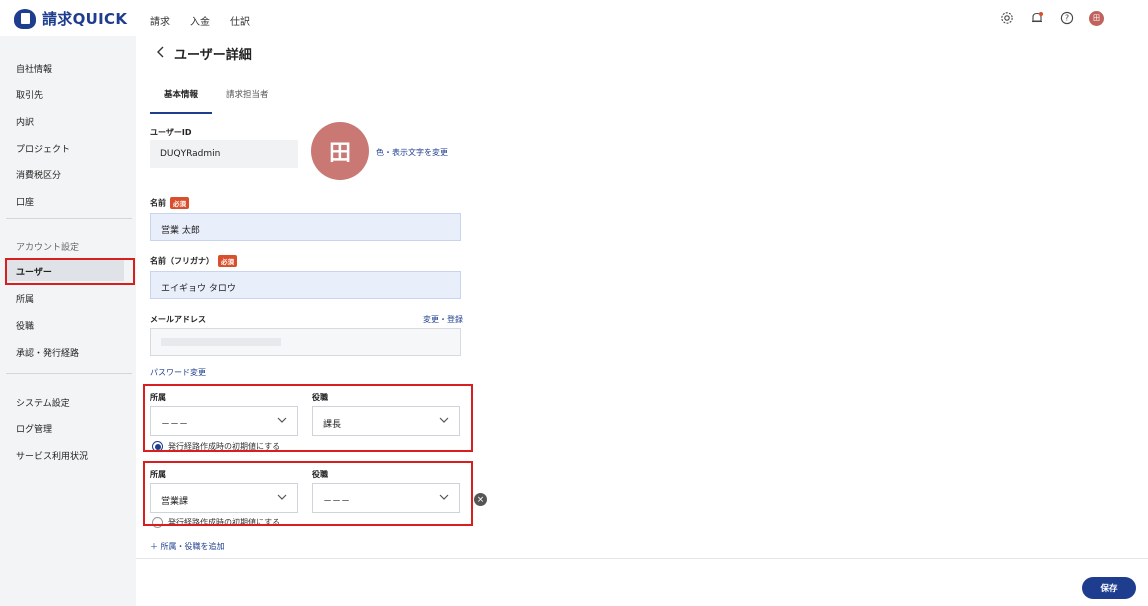  What do you see at coordinates (221, 342) in the screenshot?
I see `email-redacted` at bounding box center [221, 342].